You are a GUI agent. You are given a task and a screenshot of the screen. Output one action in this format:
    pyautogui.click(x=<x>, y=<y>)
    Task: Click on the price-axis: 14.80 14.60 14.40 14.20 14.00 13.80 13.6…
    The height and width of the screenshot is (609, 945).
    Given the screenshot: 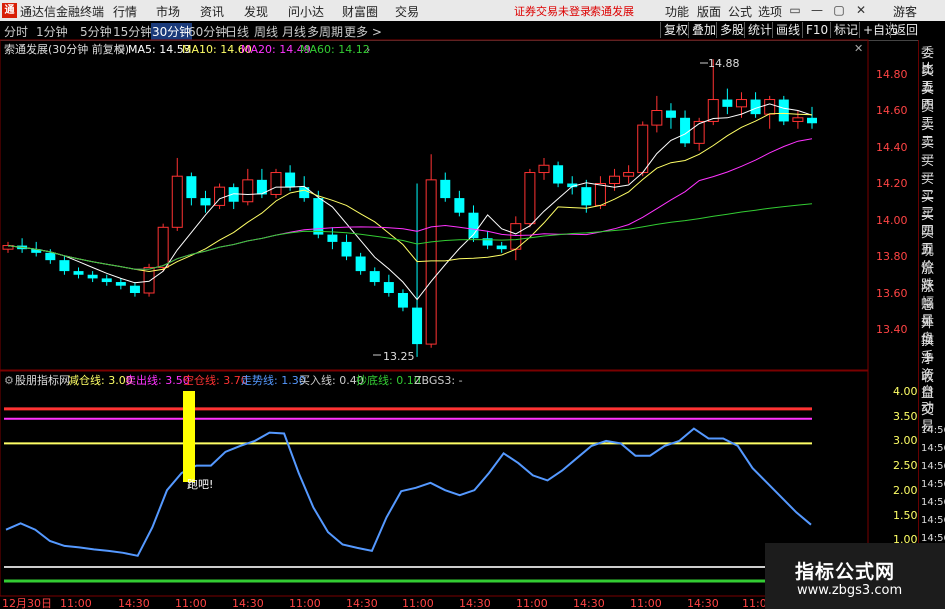 What is the action you would take?
    pyautogui.click(x=892, y=202)
    